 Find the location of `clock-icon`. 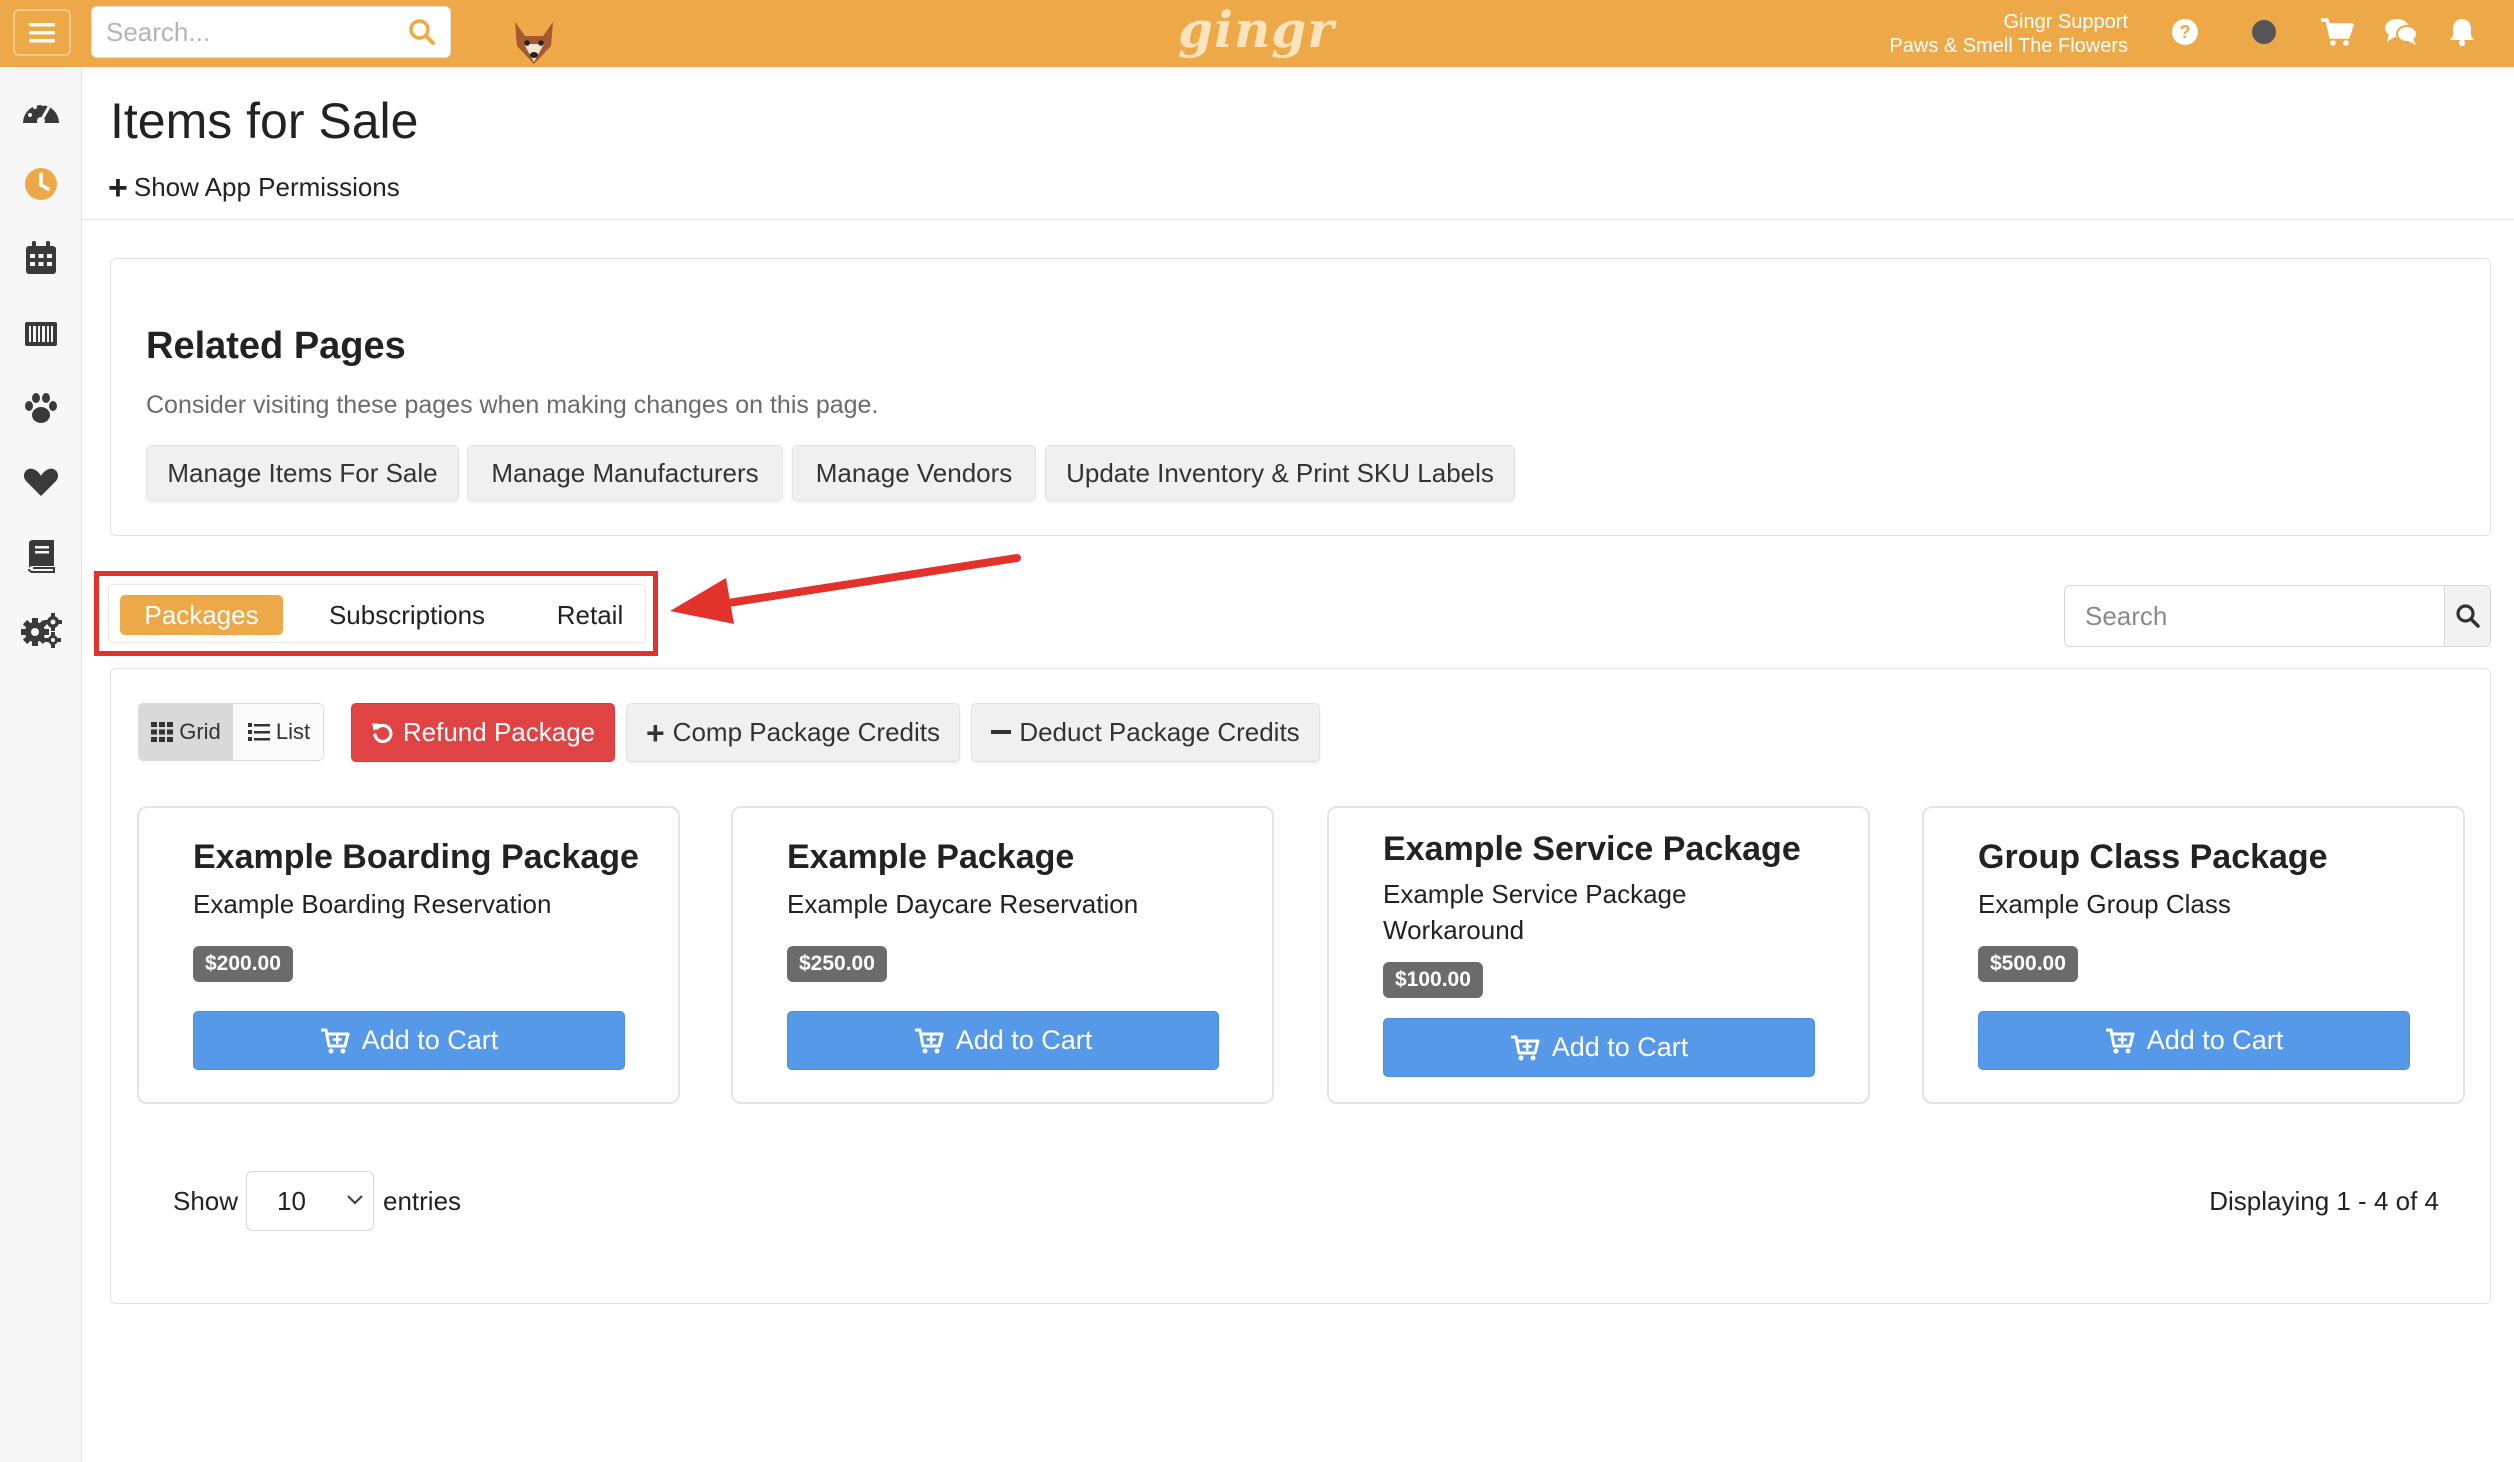

clock-icon is located at coordinates (41, 184).